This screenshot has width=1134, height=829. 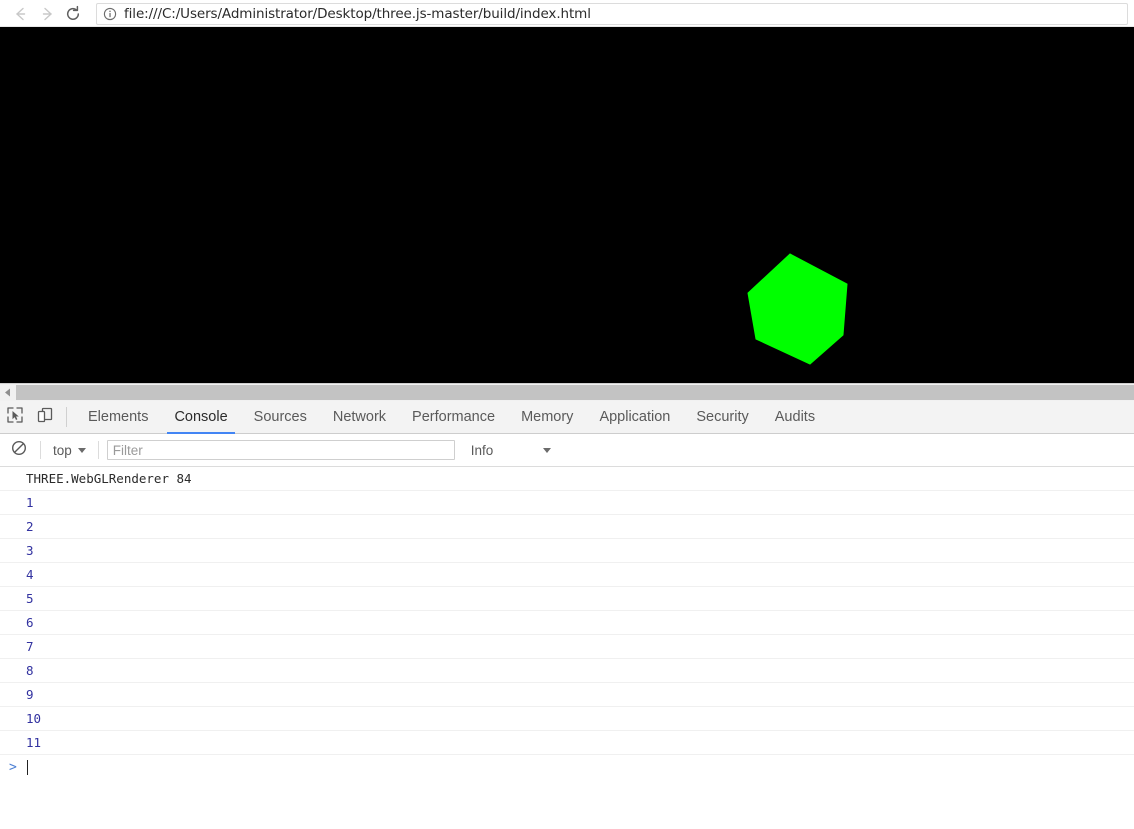 I want to click on prompt-chevron-icon: >, so click(x=13, y=767).